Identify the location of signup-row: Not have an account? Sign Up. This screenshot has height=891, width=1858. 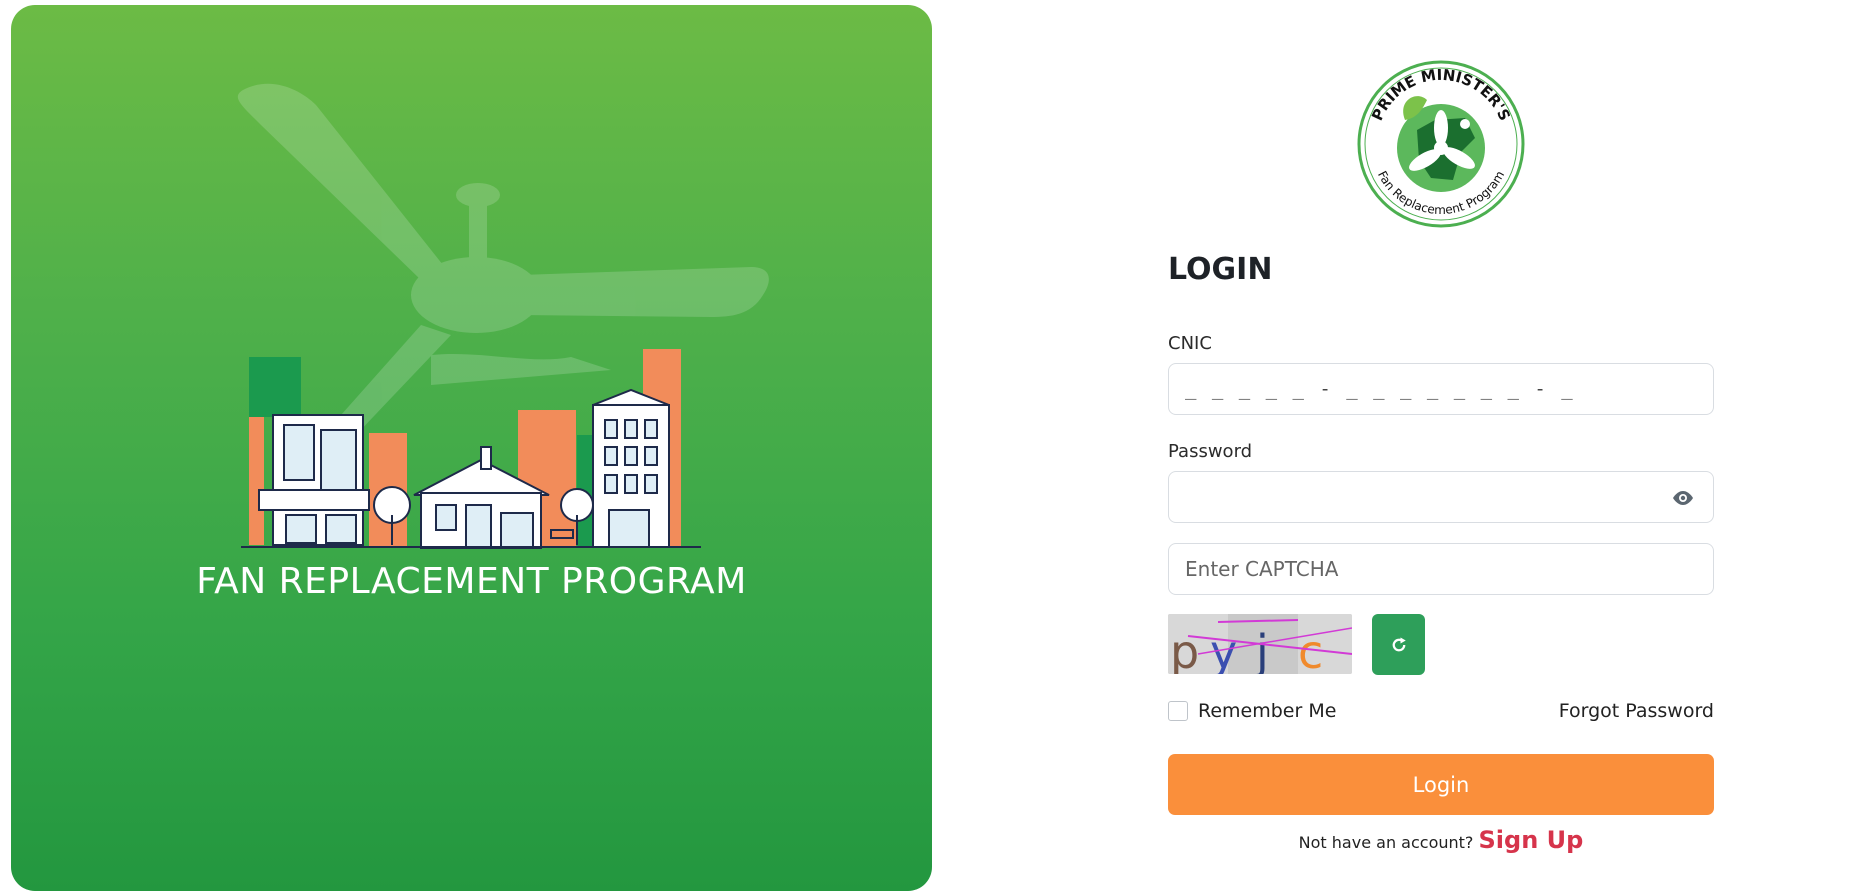
(1441, 840).